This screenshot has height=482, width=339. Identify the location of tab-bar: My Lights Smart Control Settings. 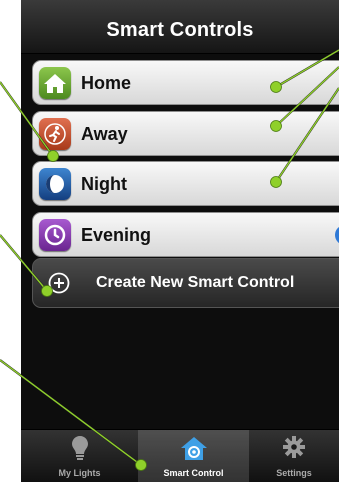
(180, 455).